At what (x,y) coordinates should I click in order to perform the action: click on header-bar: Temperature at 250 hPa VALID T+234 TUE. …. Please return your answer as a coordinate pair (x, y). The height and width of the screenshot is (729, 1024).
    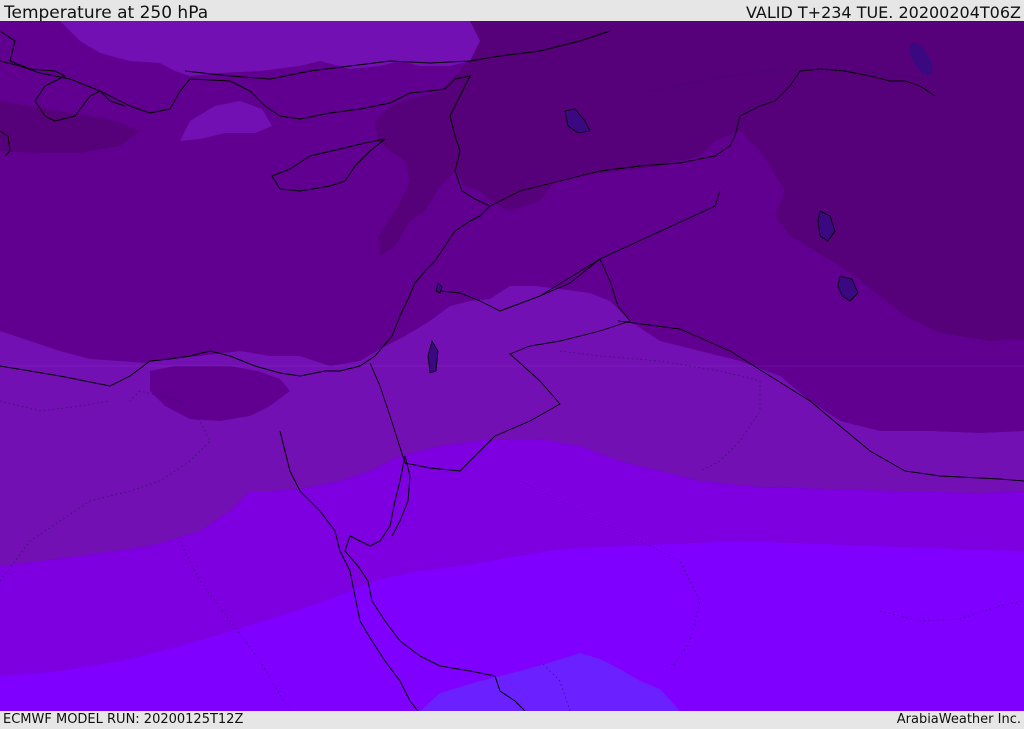
    Looking at the image, I should click on (512, 11).